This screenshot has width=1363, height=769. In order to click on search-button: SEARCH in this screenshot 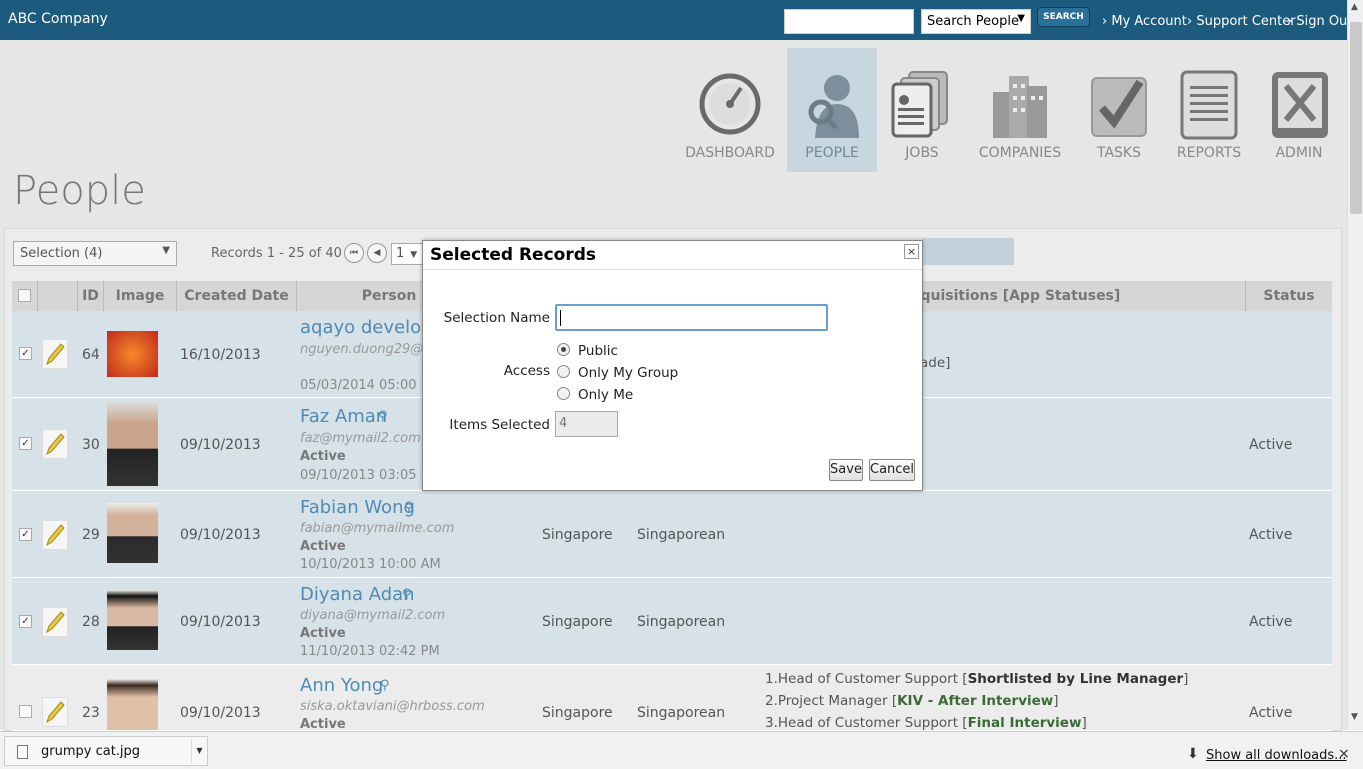, I will do `click(1063, 17)`.